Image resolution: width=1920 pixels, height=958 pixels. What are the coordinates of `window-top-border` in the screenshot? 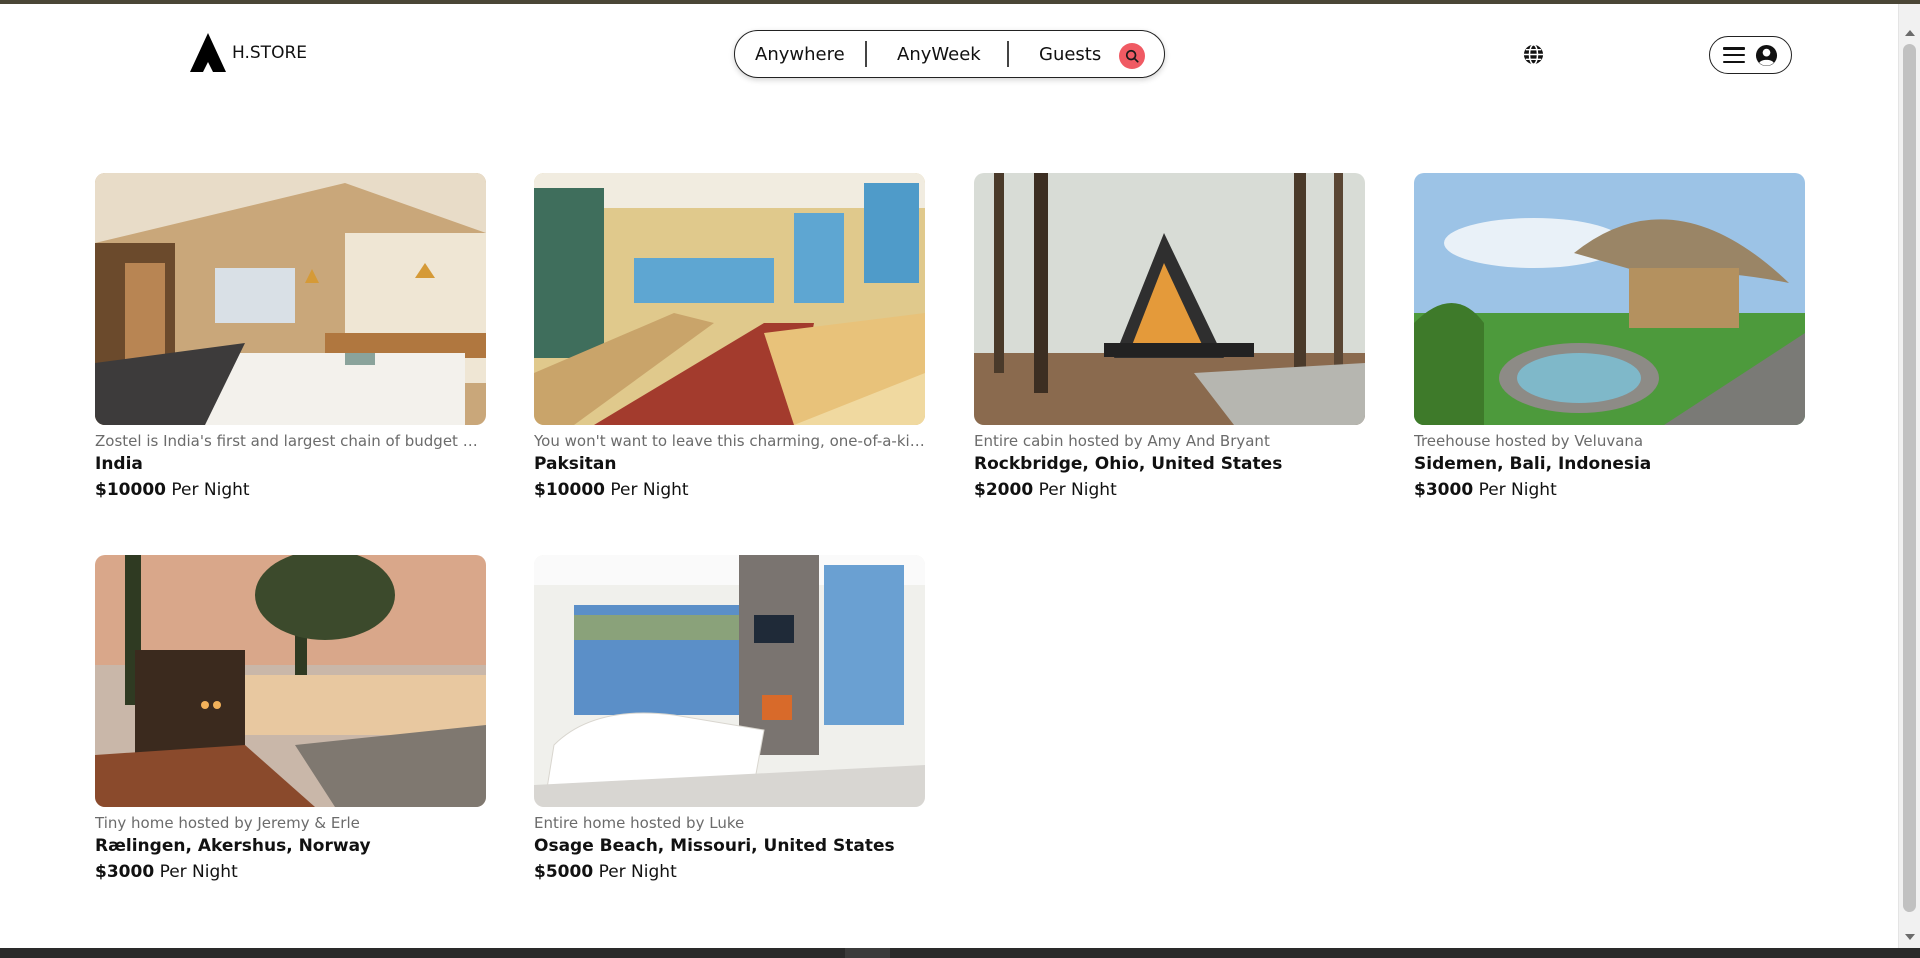 It's located at (960, 2).